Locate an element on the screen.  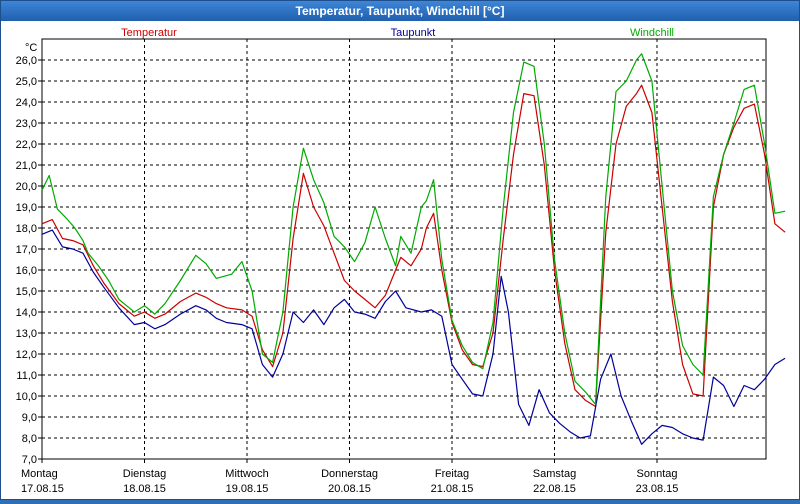
window-title: Temperatur, Taupunkt, Windchill [°C] is located at coordinates (400, 11).